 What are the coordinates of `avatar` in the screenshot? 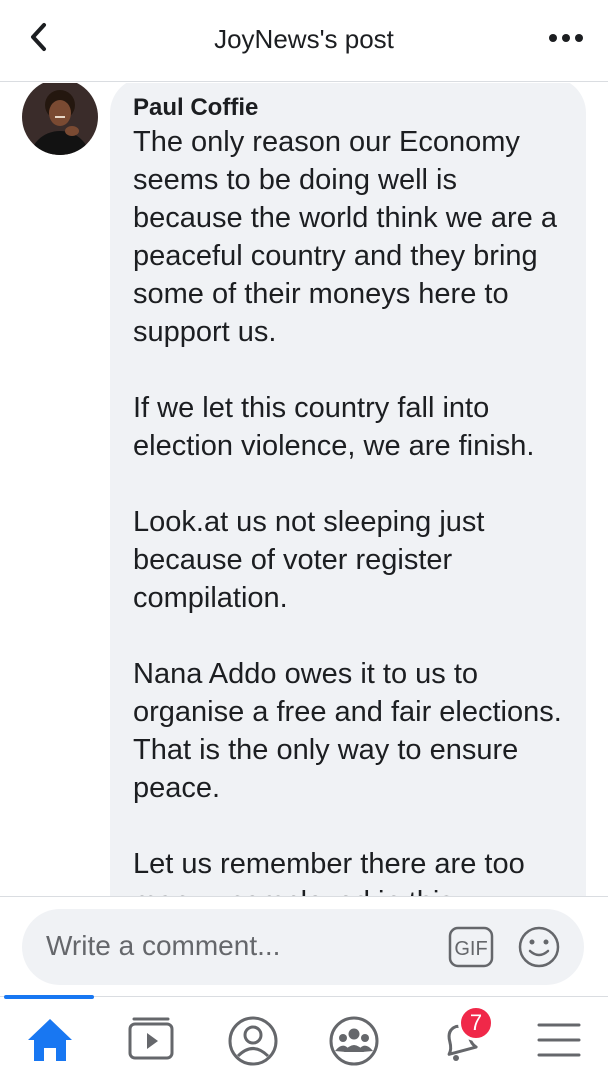 It's located at (60, 119).